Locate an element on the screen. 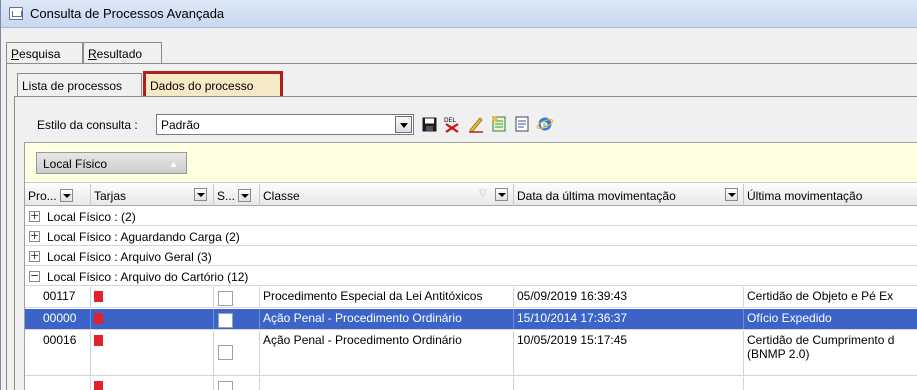 The image size is (917, 390). estilo-select: Padrão is located at coordinates (285, 124).